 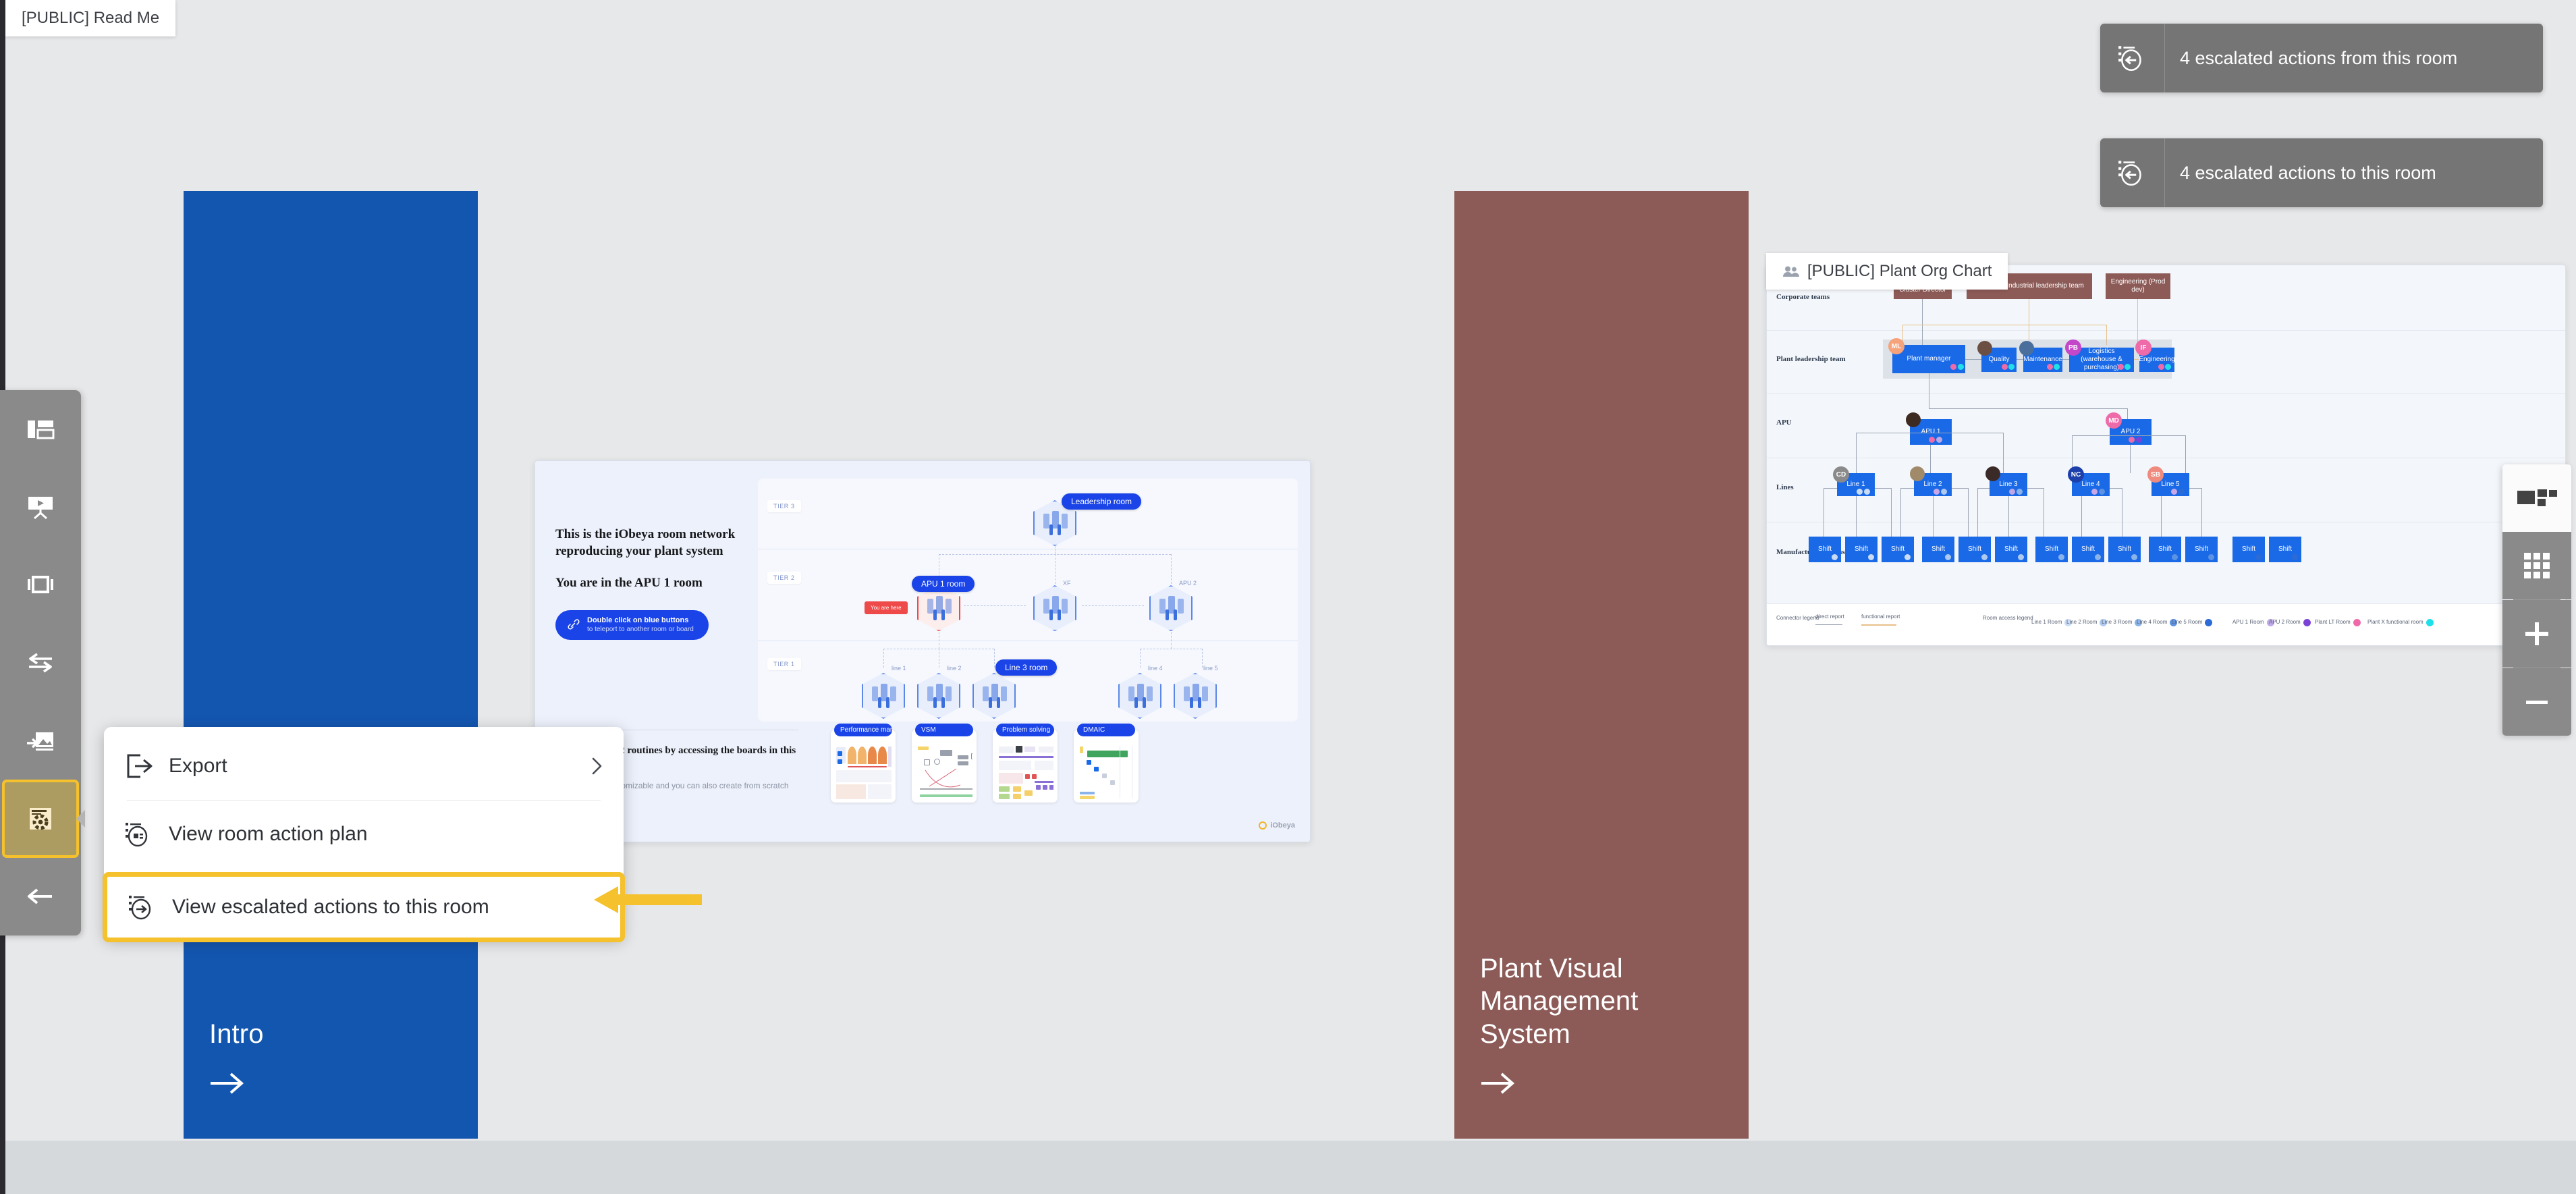 I want to click on slideshow-icon, so click(x=40, y=585).